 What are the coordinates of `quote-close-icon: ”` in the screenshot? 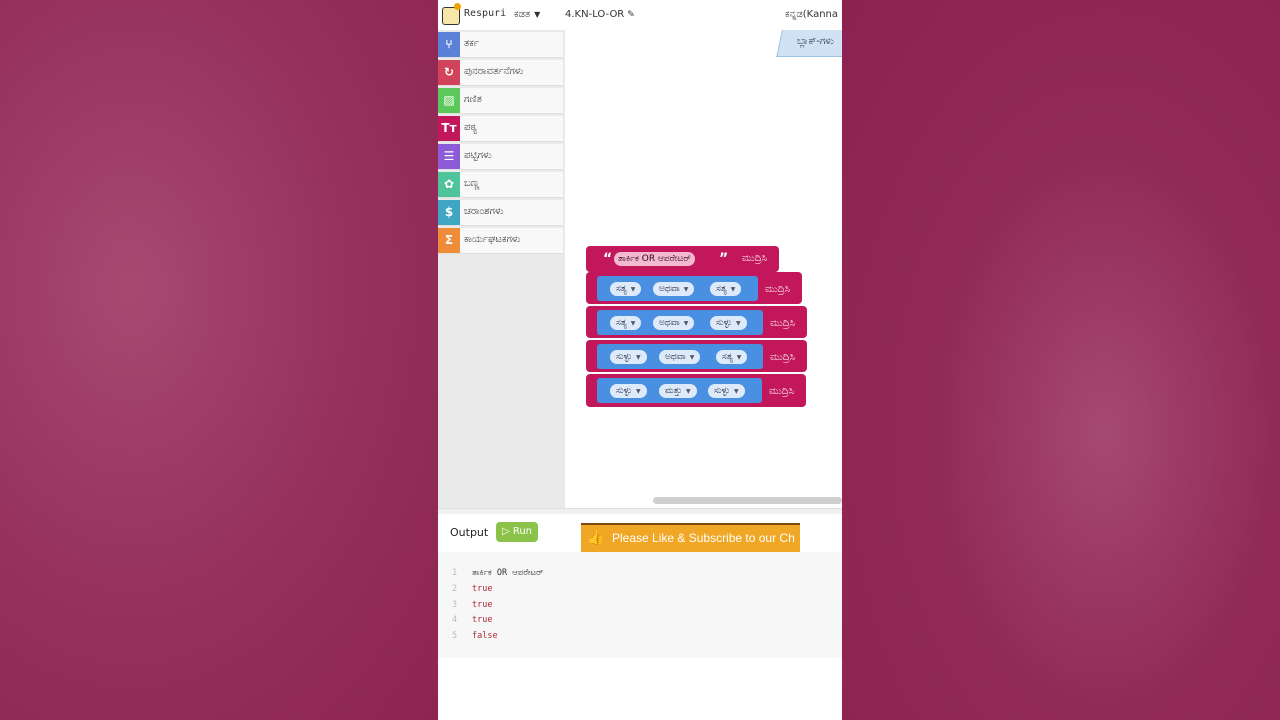 It's located at (724, 259).